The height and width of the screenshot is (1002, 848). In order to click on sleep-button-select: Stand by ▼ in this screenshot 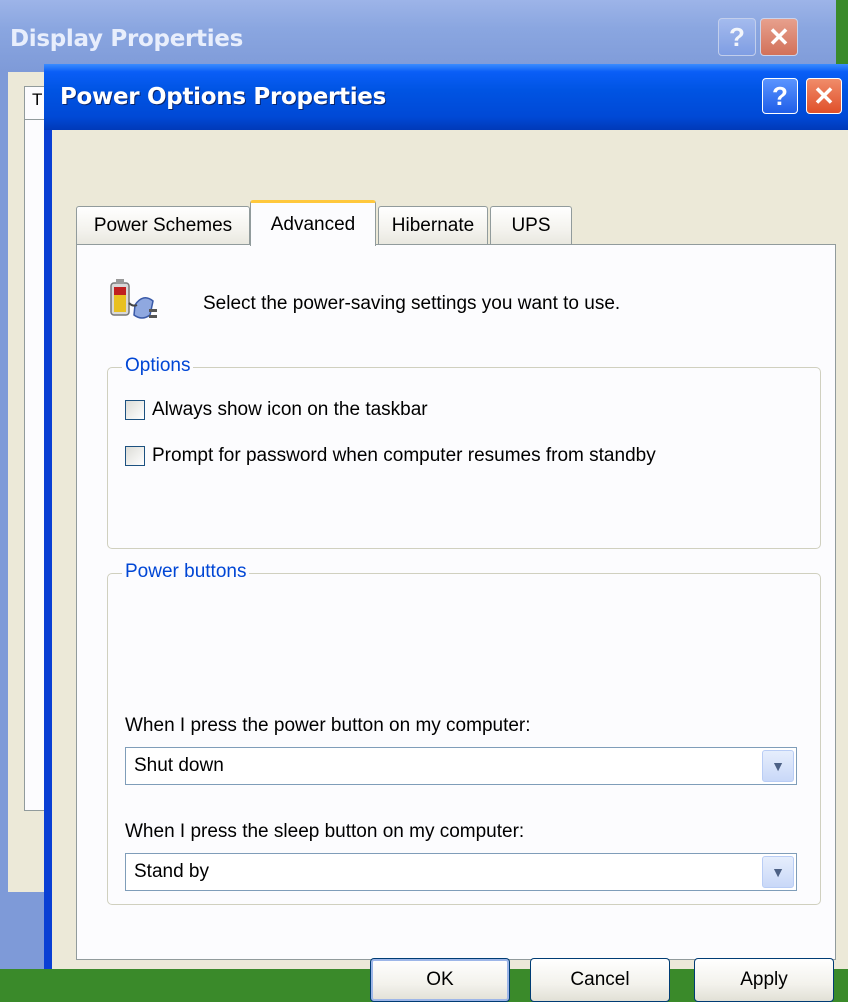, I will do `click(461, 872)`.